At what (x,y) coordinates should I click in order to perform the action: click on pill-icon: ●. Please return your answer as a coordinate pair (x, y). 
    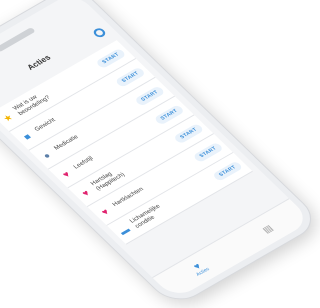
    Looking at the image, I should click on (46, 155).